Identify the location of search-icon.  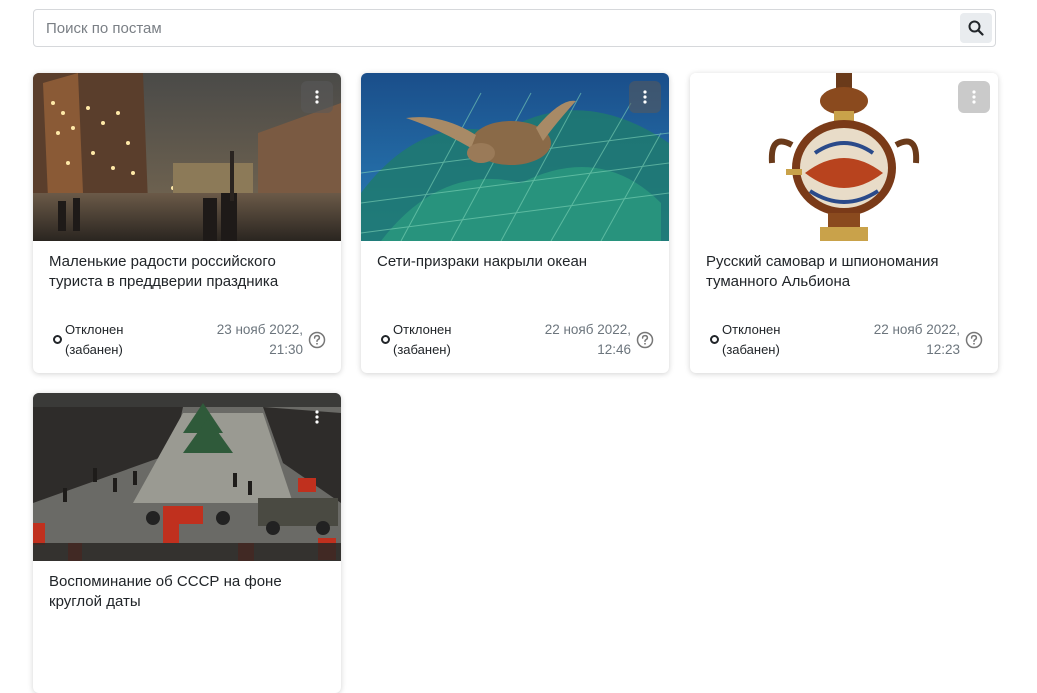
(976, 28).